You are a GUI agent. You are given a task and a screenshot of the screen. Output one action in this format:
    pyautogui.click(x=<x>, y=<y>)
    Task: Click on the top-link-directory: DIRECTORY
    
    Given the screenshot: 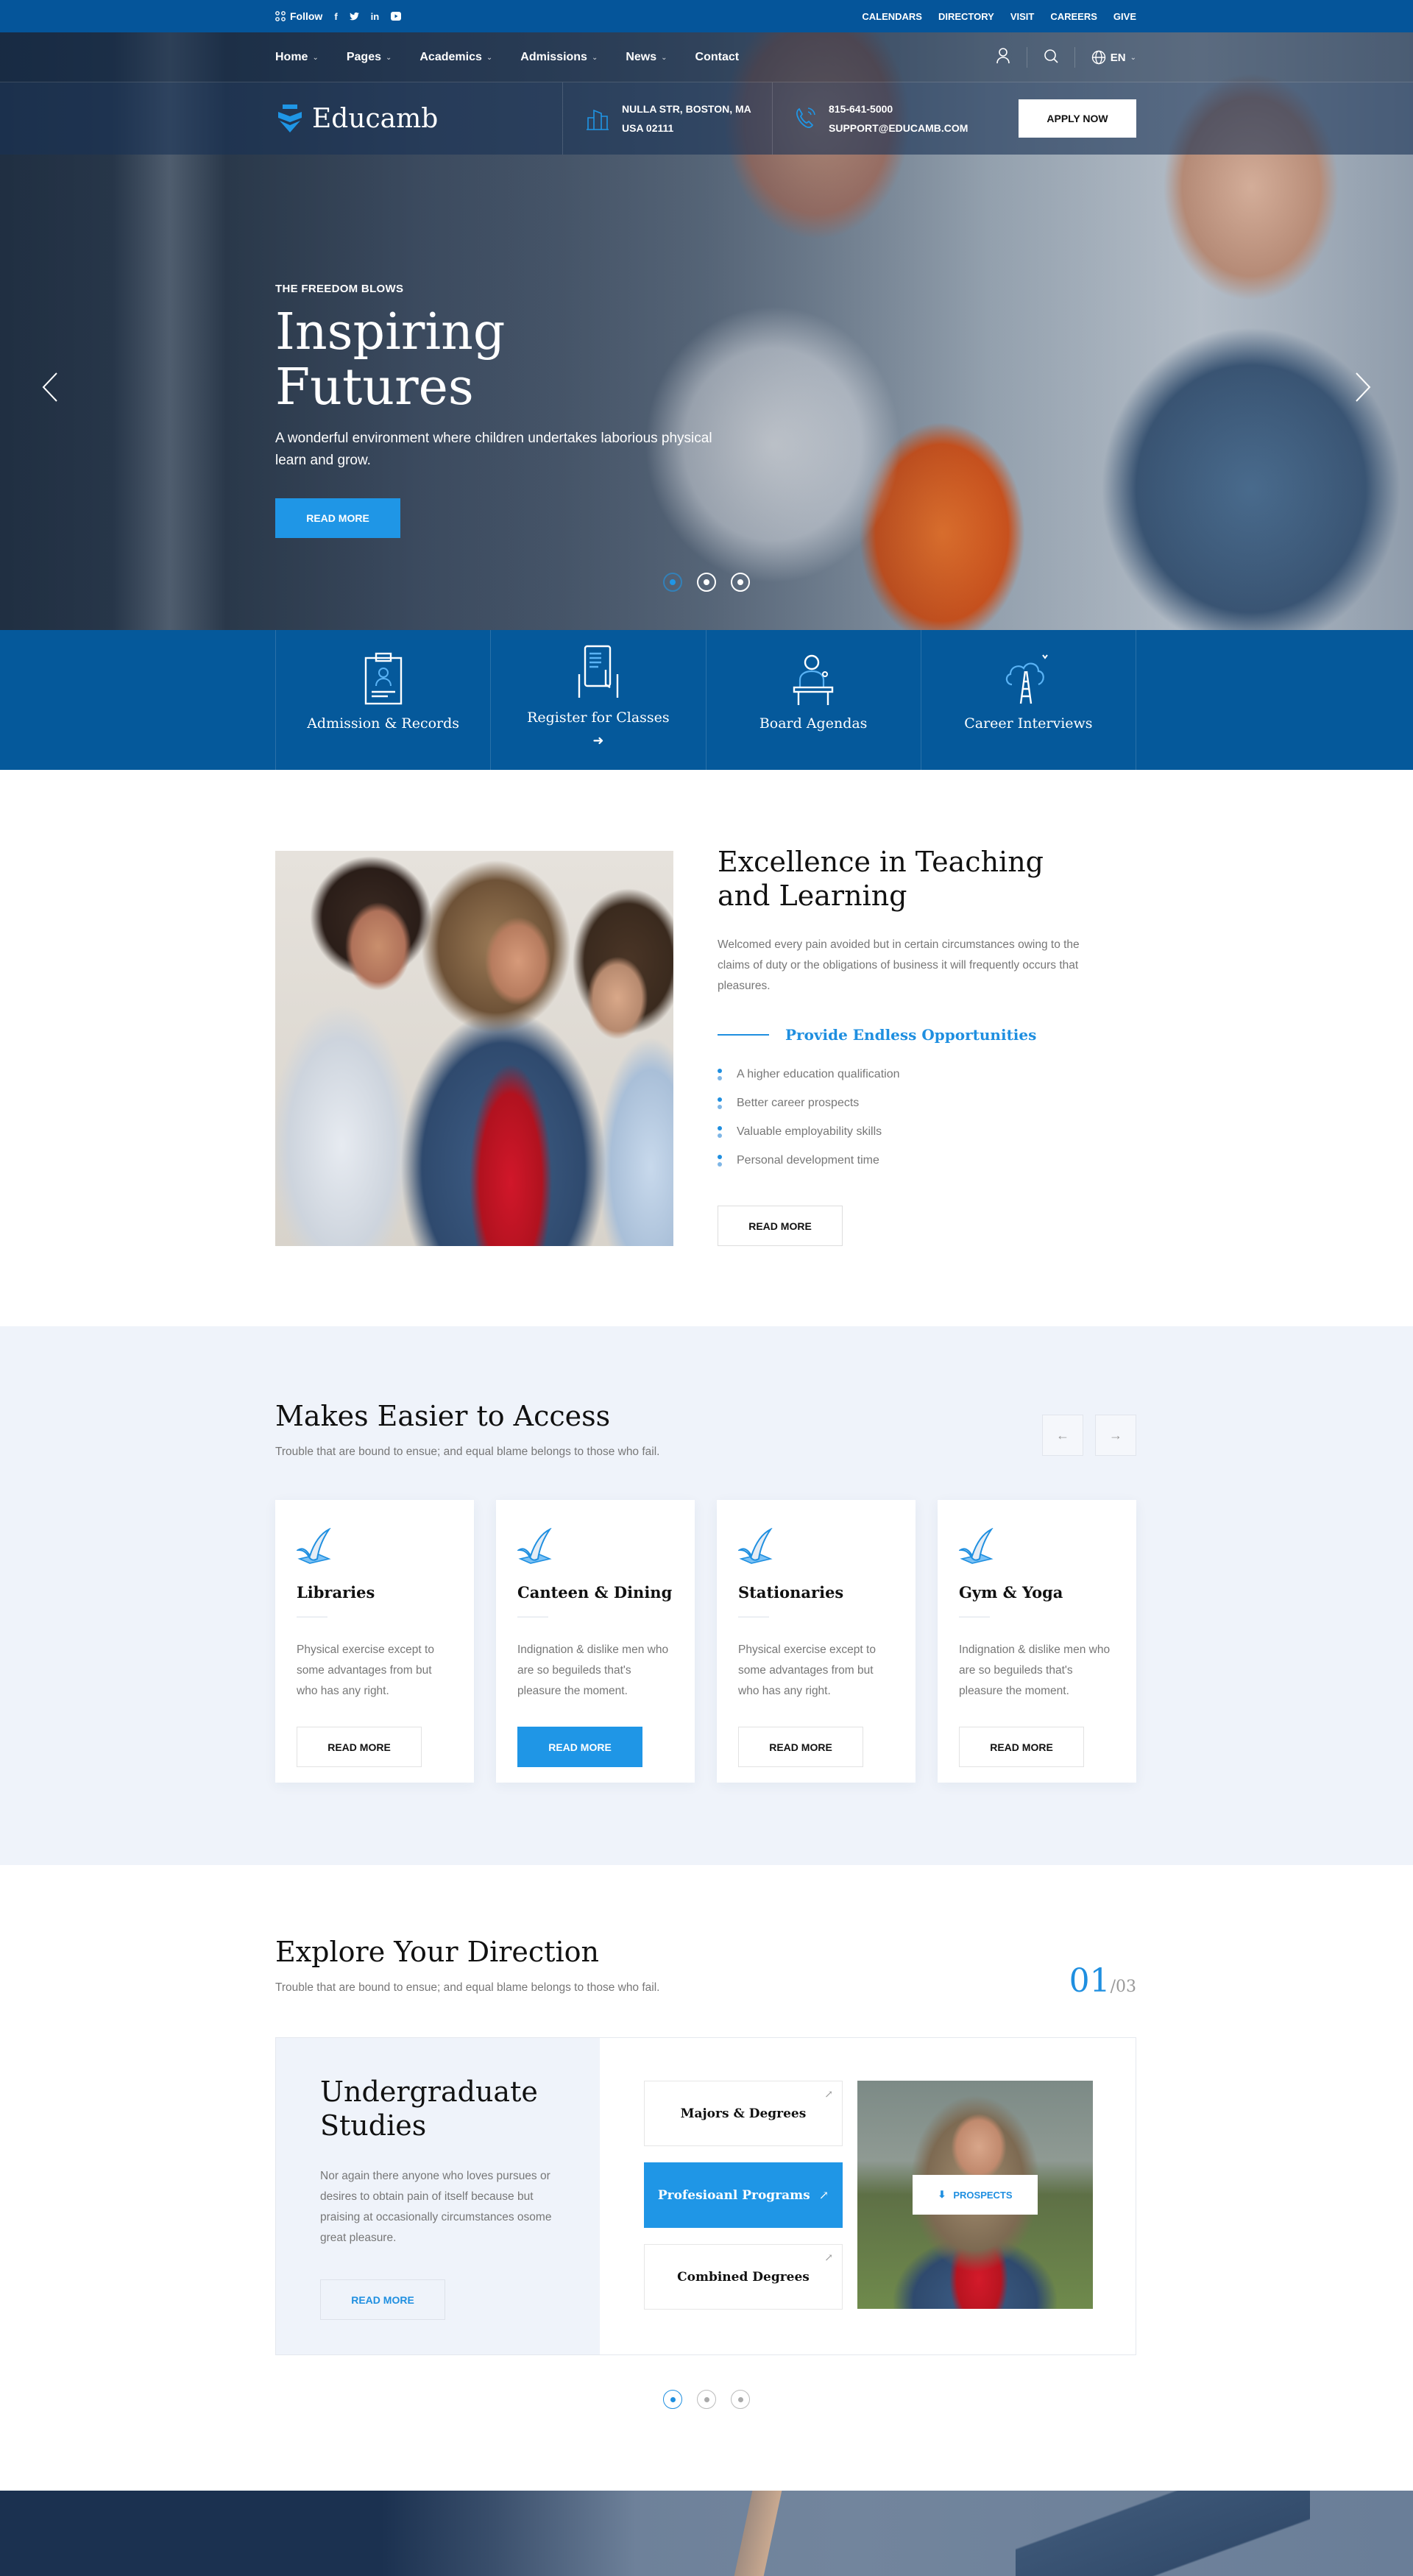 What is the action you would take?
    pyautogui.click(x=966, y=16)
    